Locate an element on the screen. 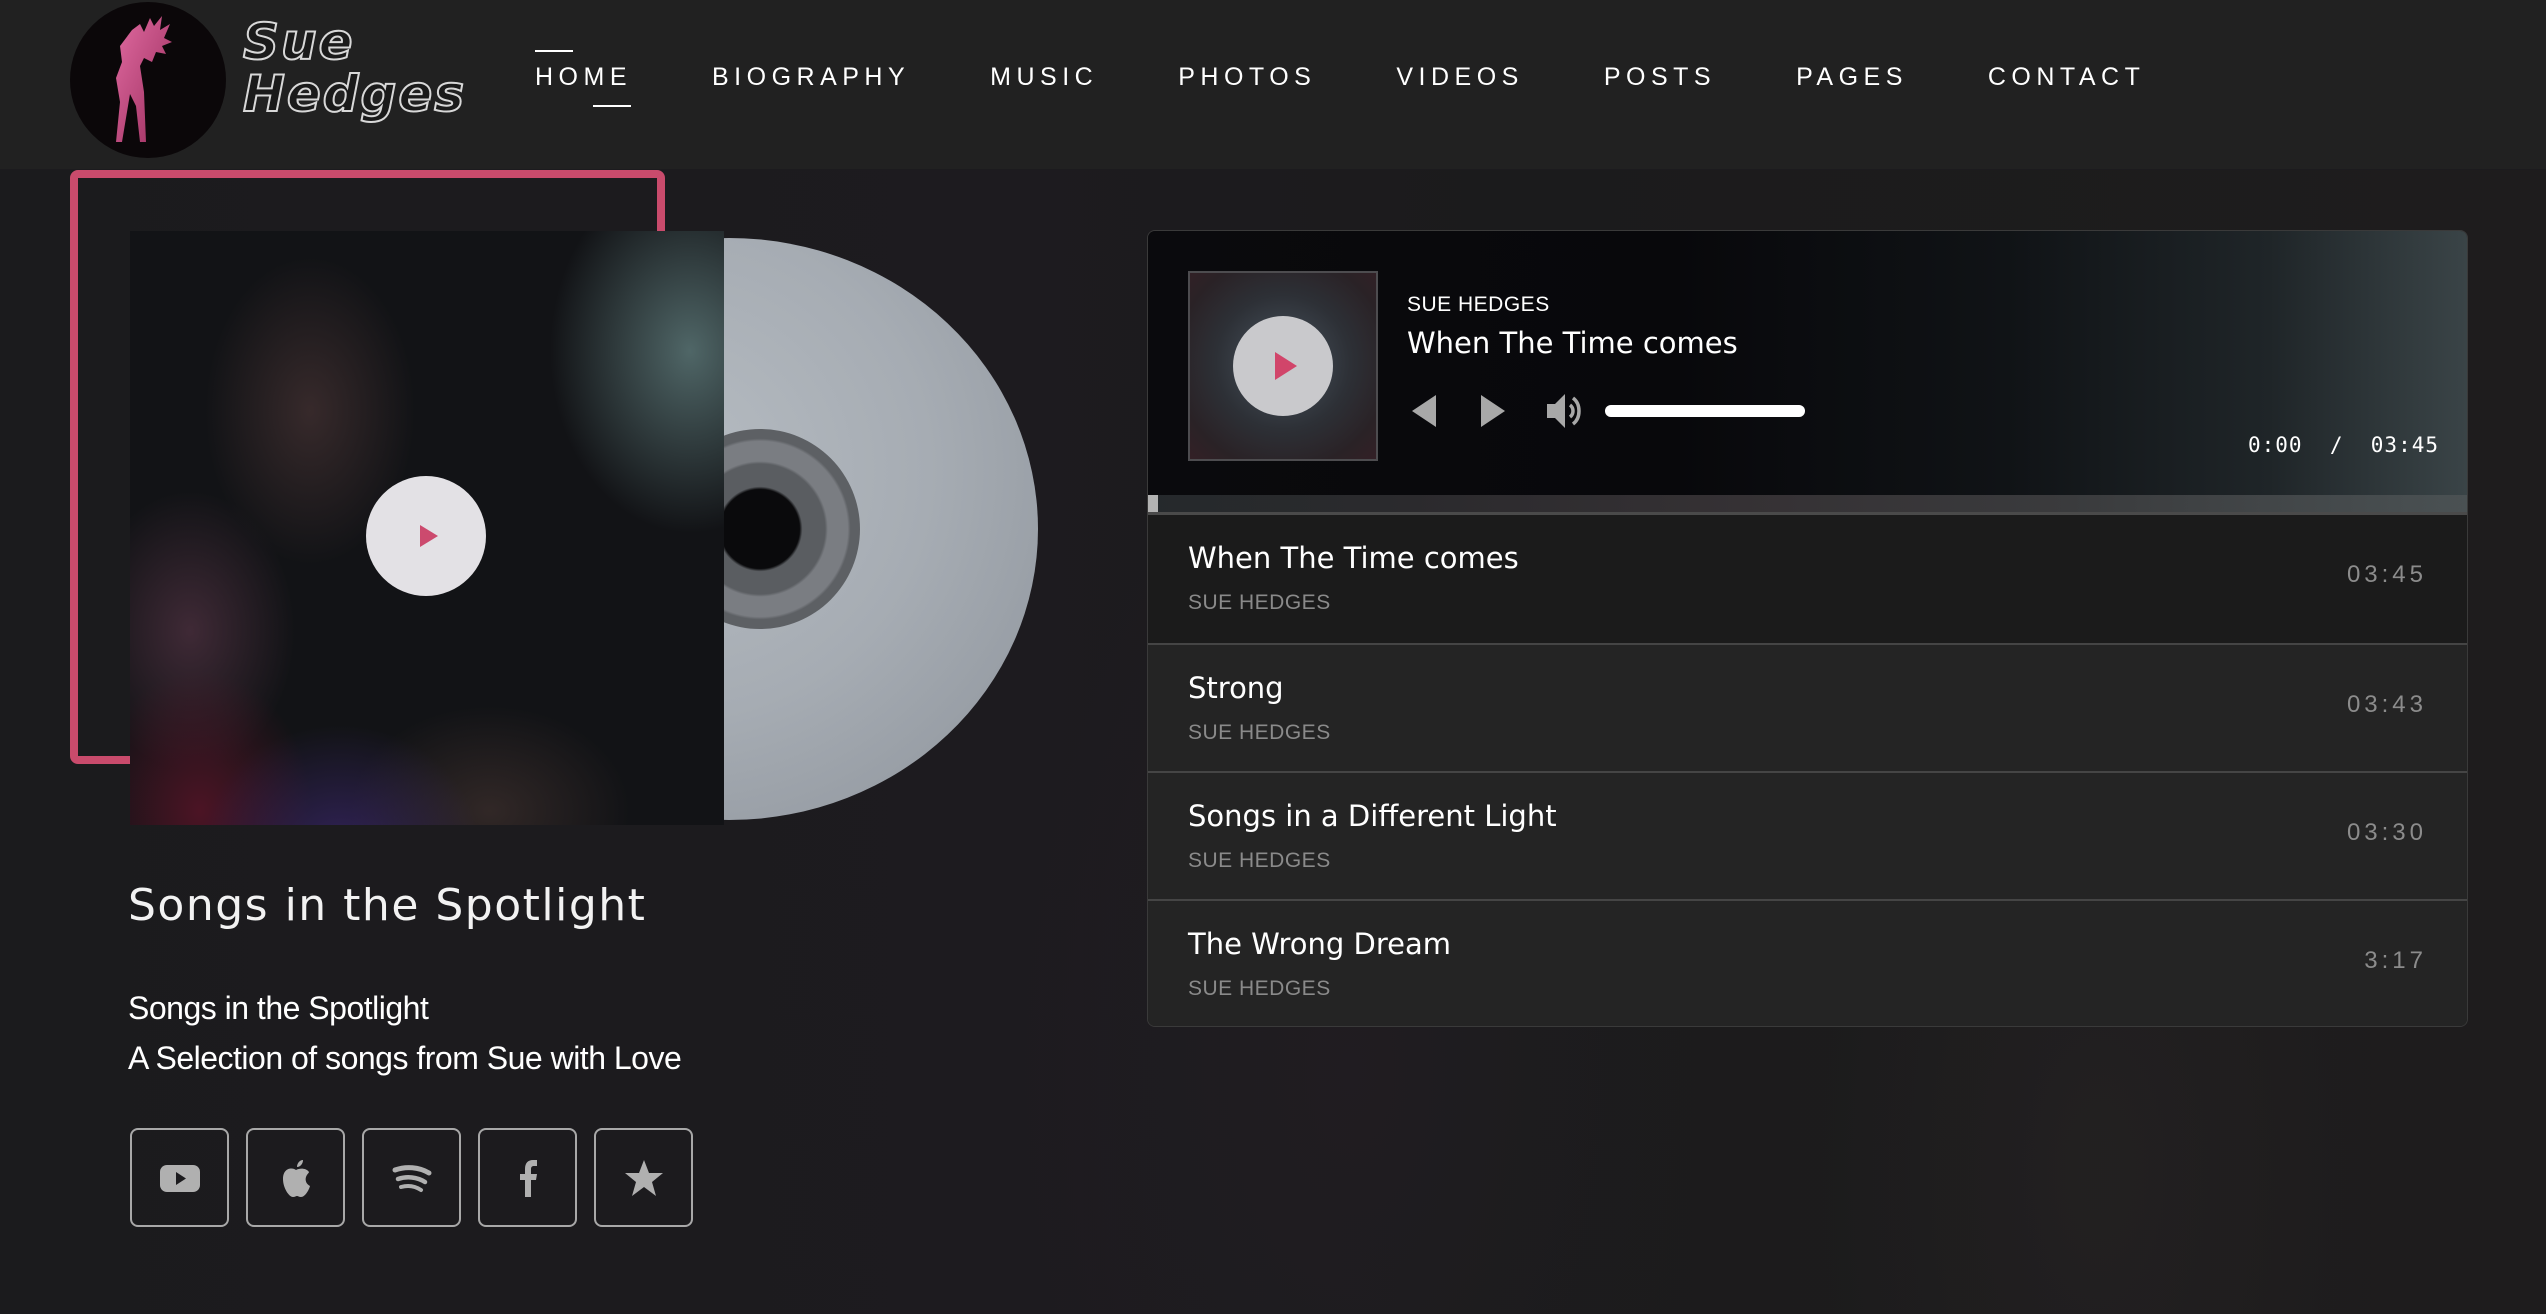 Image resolution: width=2546 pixels, height=1314 pixels. next-button is located at coordinates (1513, 411).